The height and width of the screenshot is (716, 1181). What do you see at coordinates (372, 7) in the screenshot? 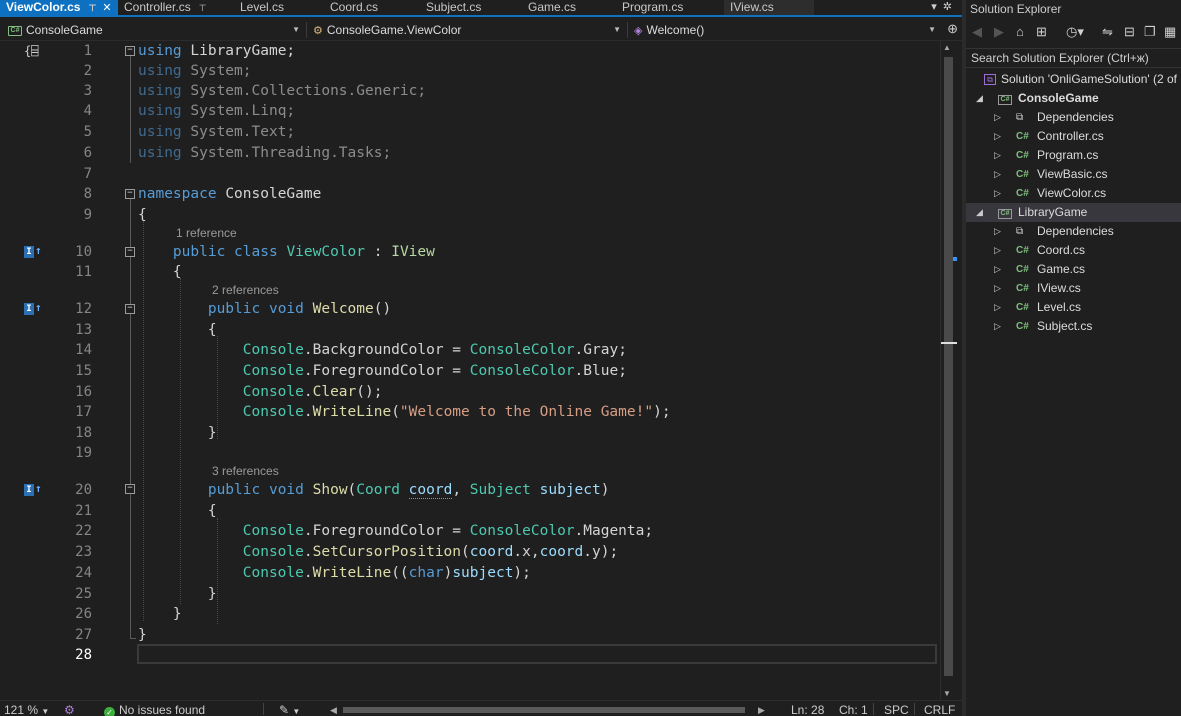
I see `tab-coord: Coord.cs` at bounding box center [372, 7].